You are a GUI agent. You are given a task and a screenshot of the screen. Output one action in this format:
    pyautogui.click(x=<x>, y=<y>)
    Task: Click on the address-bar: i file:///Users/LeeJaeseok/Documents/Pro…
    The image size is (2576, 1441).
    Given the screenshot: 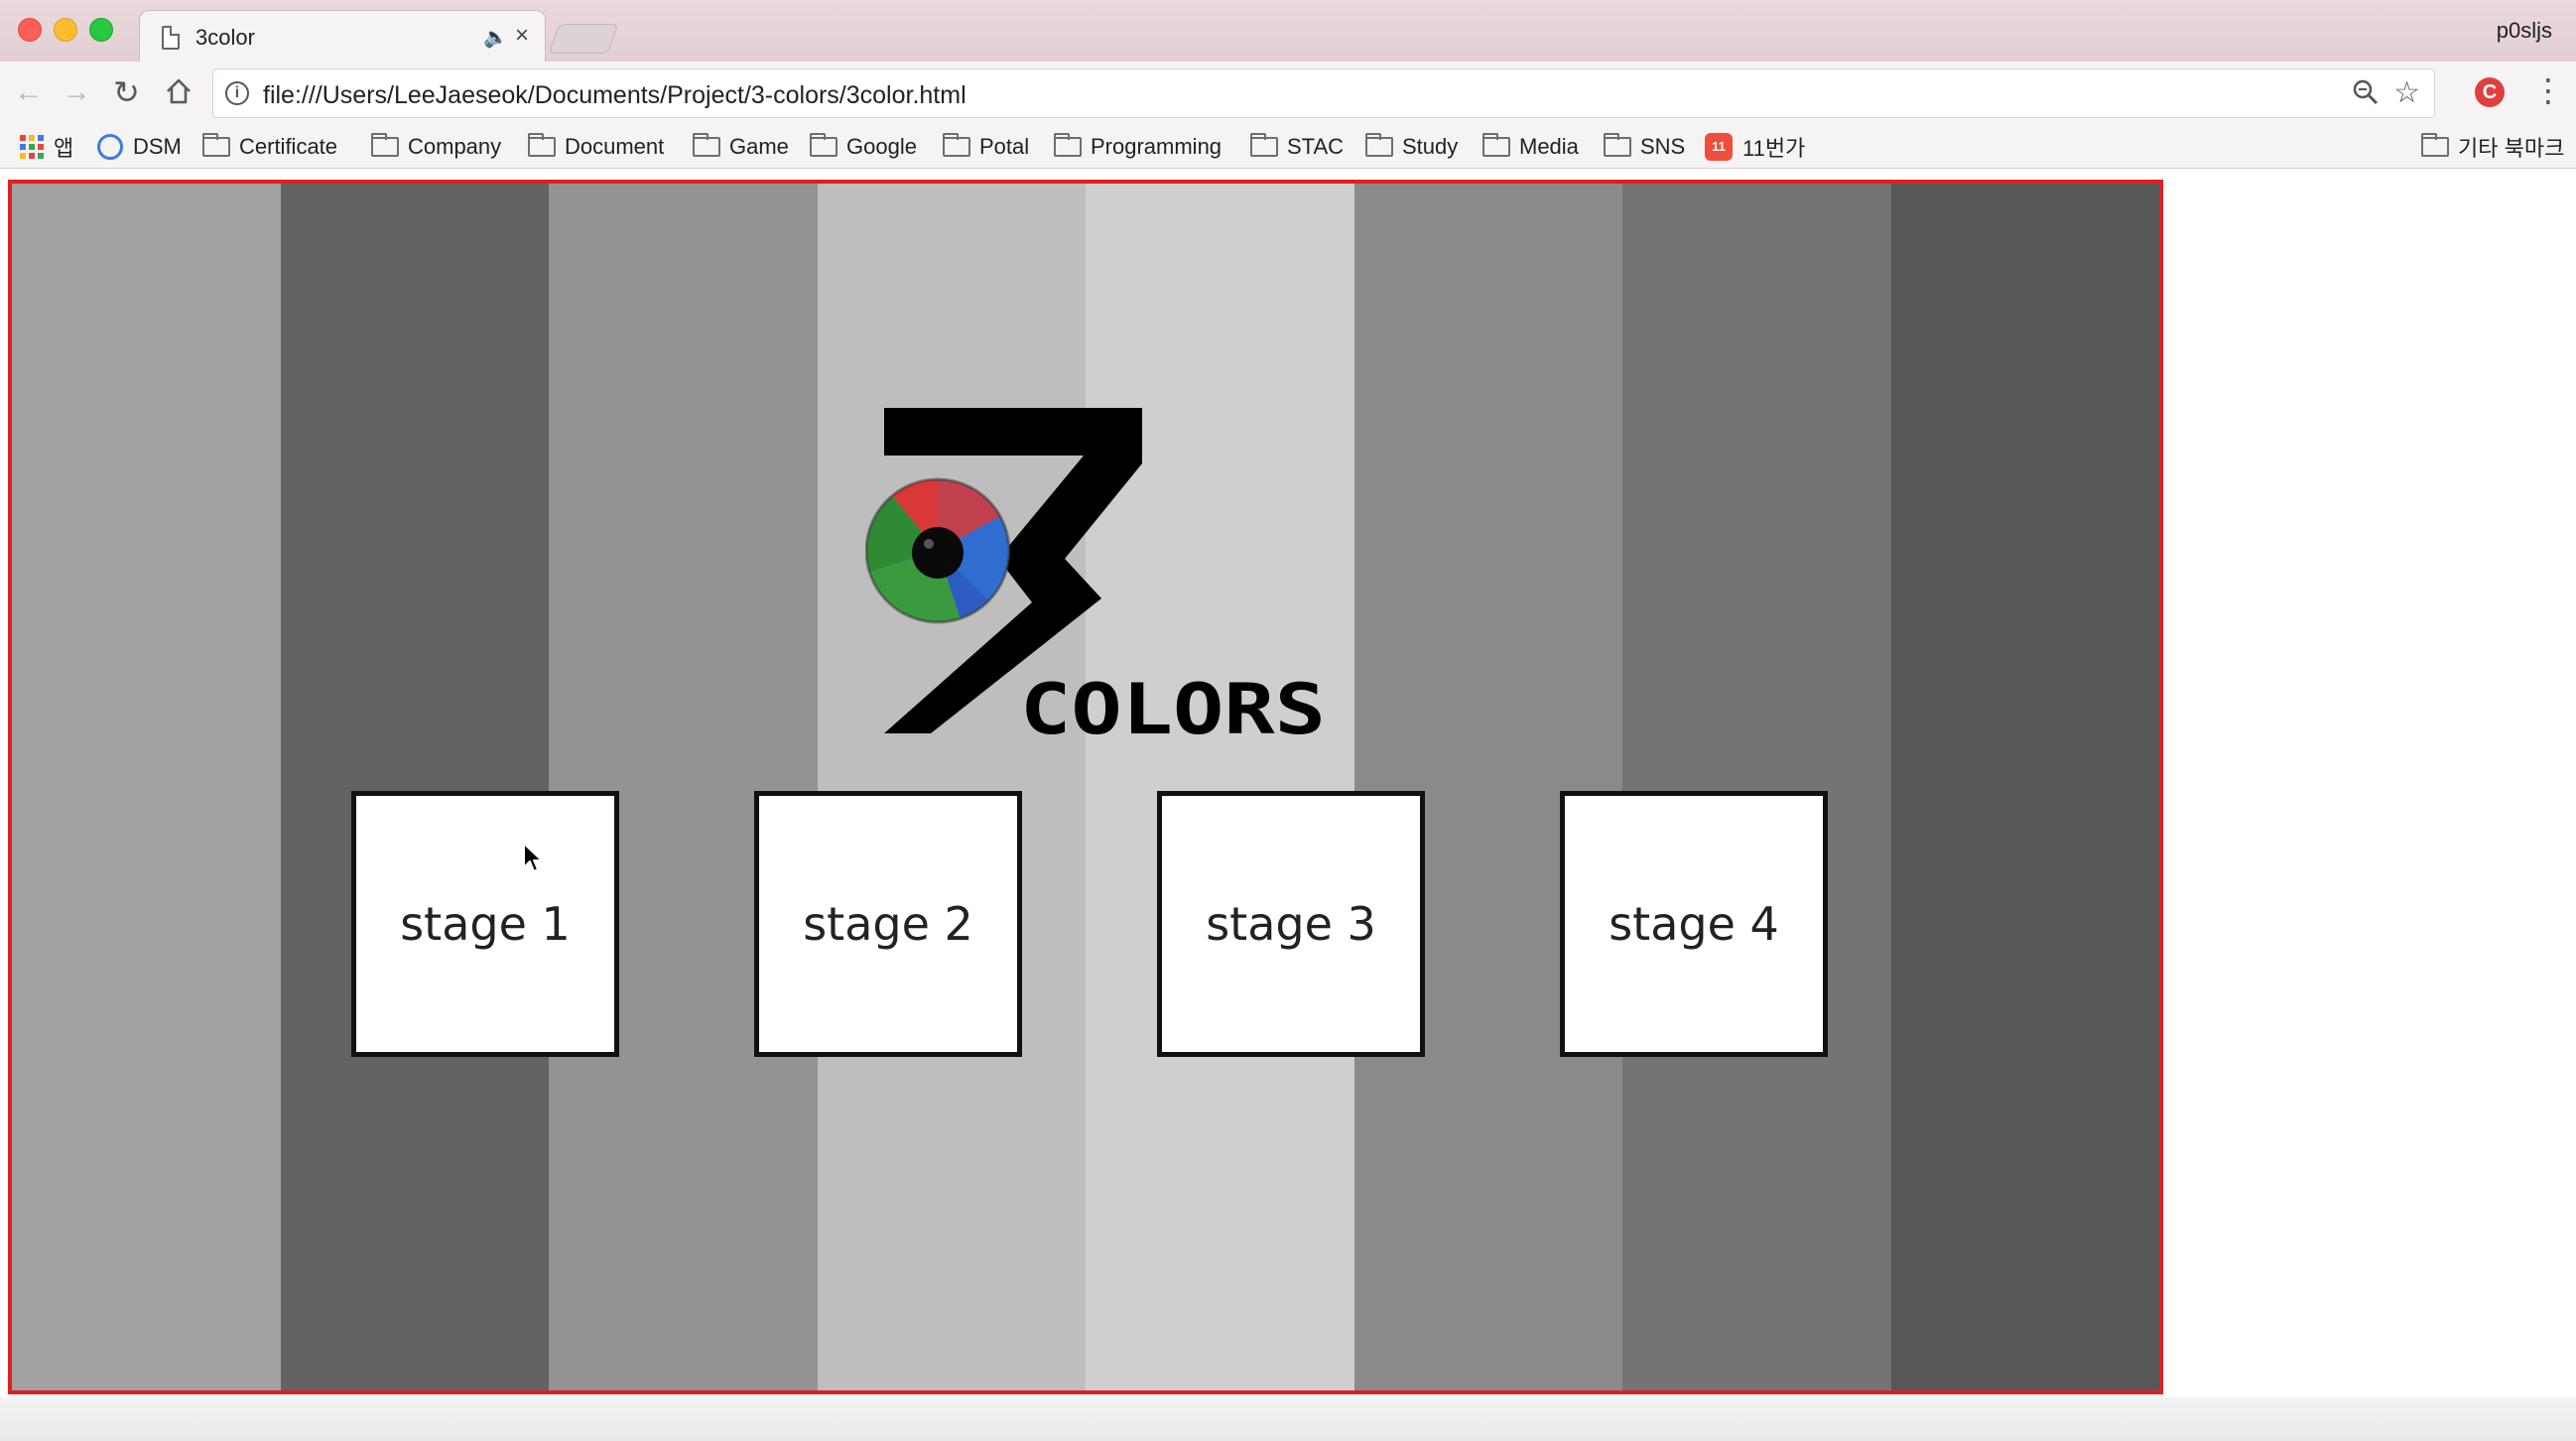 What is the action you would take?
    pyautogui.click(x=1324, y=93)
    